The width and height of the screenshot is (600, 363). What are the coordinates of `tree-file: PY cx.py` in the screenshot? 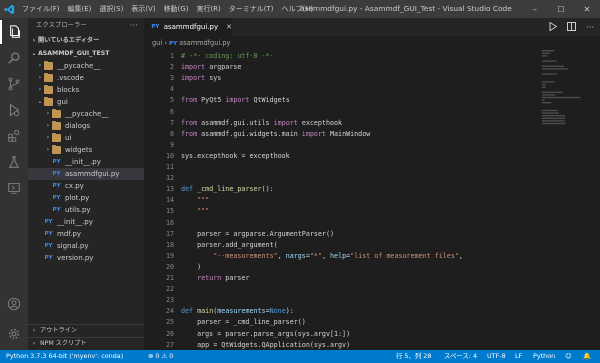 It's located at (86, 186).